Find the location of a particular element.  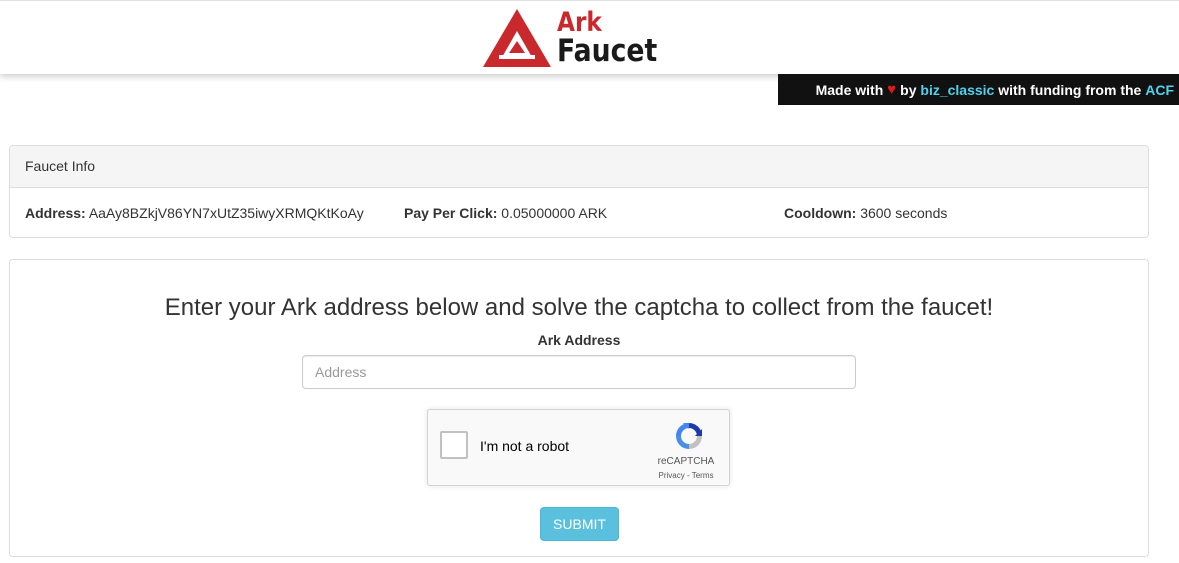

heart-icon: ♥ is located at coordinates (892, 89).